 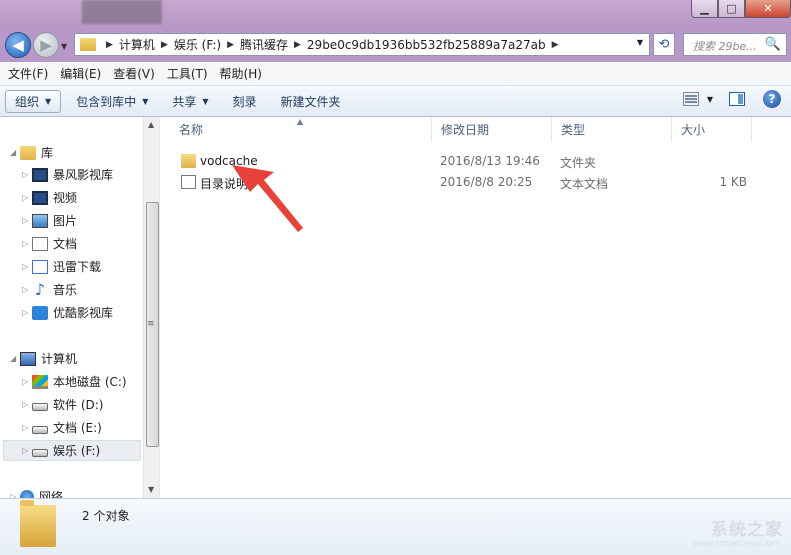 What do you see at coordinates (395, 101) in the screenshot?
I see `command-bar: 组织 ▼ 包含到库中 ▼ 共享 ▼ 刻录 新建文件夹 ▼ ?` at bounding box center [395, 101].